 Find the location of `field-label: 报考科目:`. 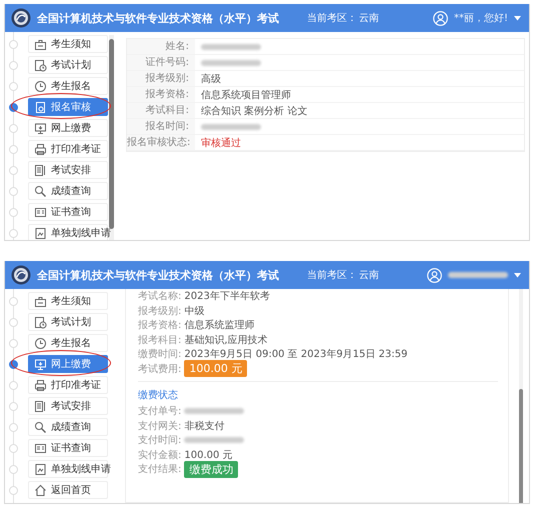

field-label: 报考科目: is located at coordinates (160, 340).